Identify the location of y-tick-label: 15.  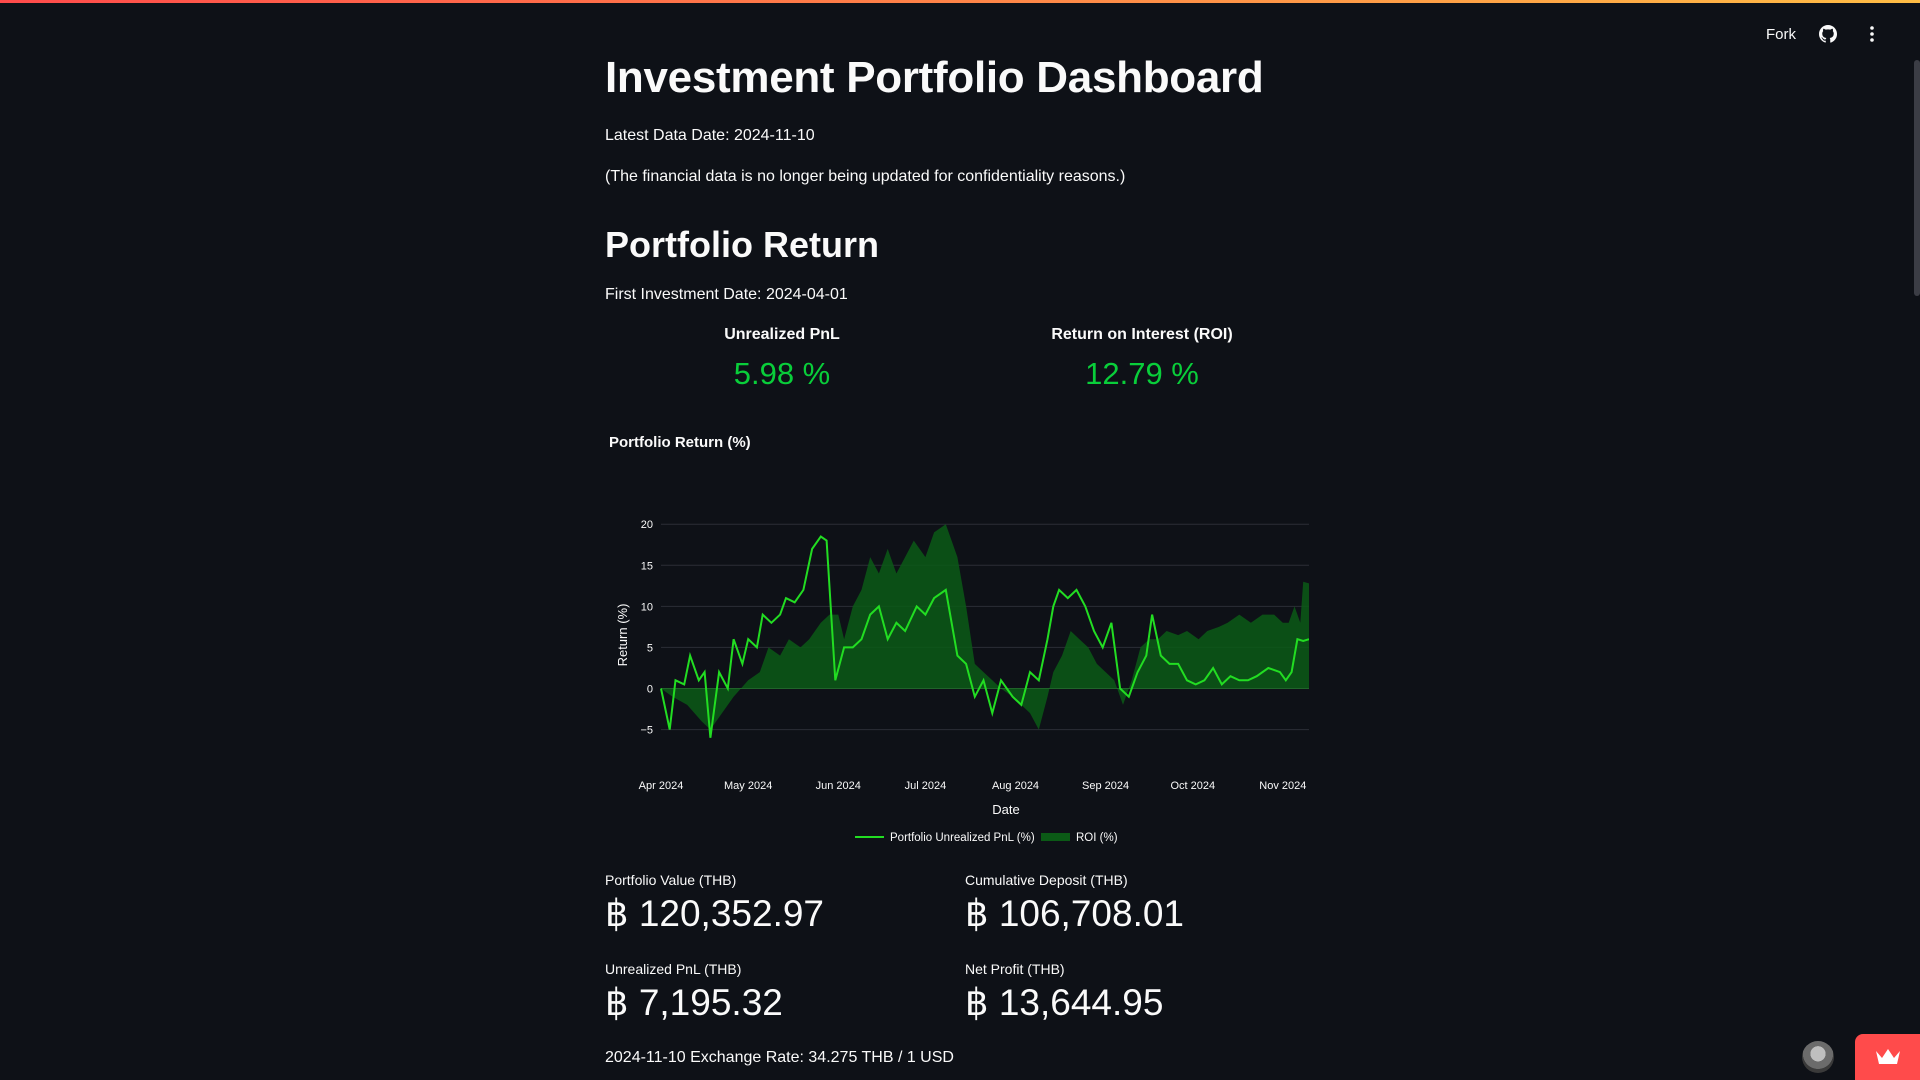
(647, 566).